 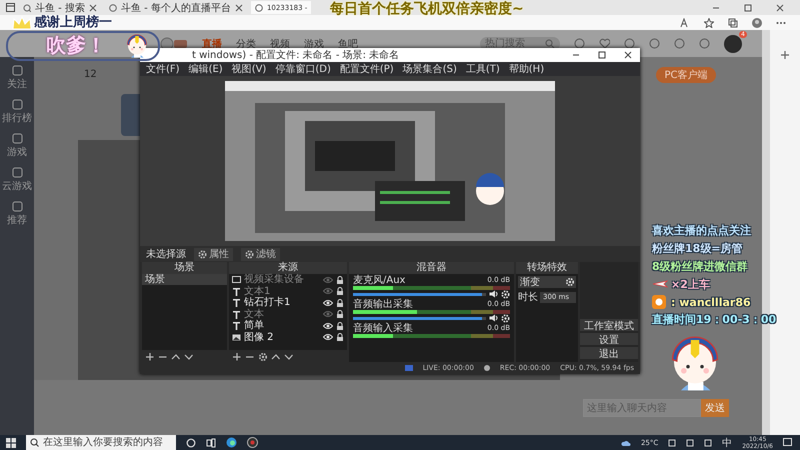 I want to click on recorder-app-icon, so click(x=252, y=442).